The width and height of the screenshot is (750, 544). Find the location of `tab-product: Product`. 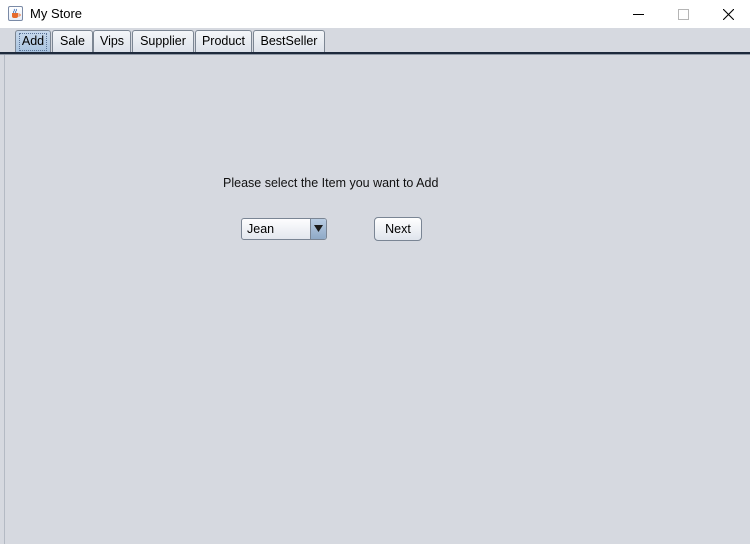

tab-product: Product is located at coordinates (223, 41).